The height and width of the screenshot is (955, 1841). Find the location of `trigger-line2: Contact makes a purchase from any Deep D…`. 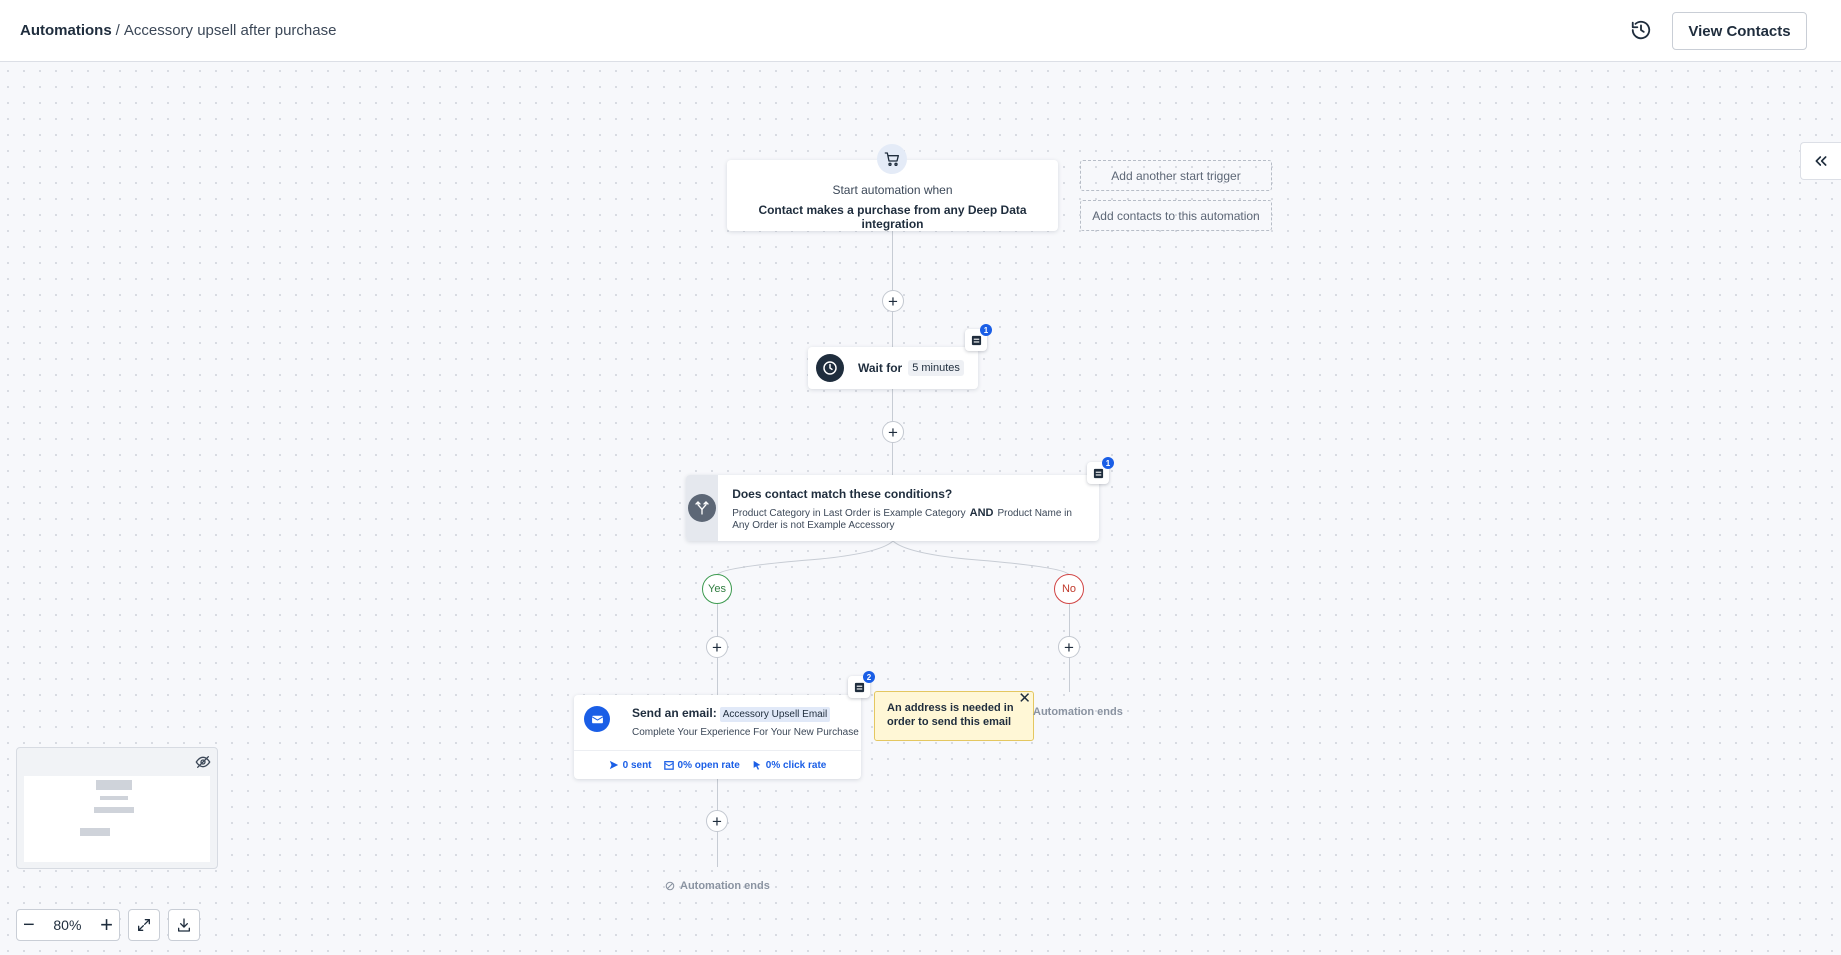

trigger-line2: Contact makes a purchase from any Deep D… is located at coordinates (892, 217).